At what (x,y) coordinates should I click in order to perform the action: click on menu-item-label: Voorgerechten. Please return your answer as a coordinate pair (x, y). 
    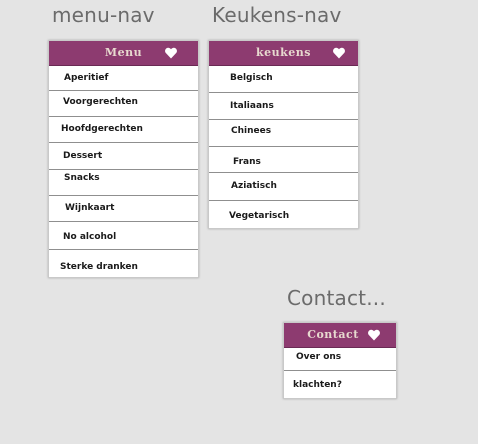
    Looking at the image, I should click on (100, 102).